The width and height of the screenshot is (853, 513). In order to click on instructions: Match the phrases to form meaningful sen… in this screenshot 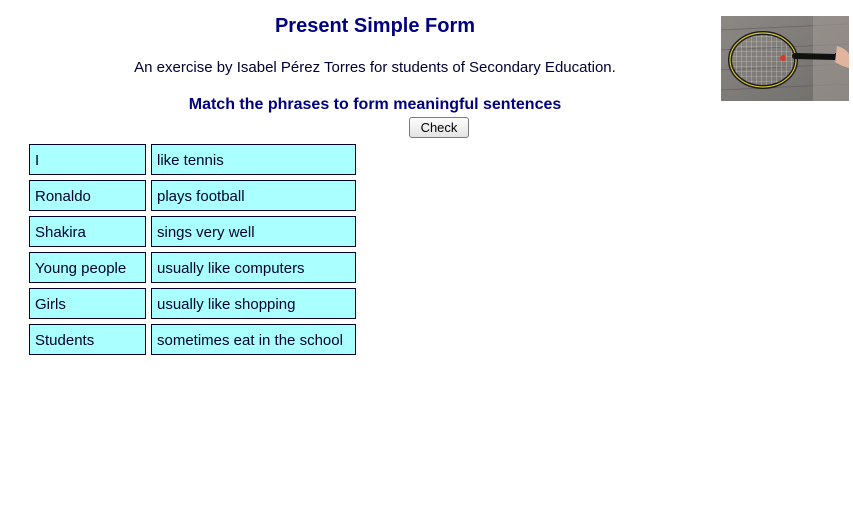, I will do `click(375, 104)`.